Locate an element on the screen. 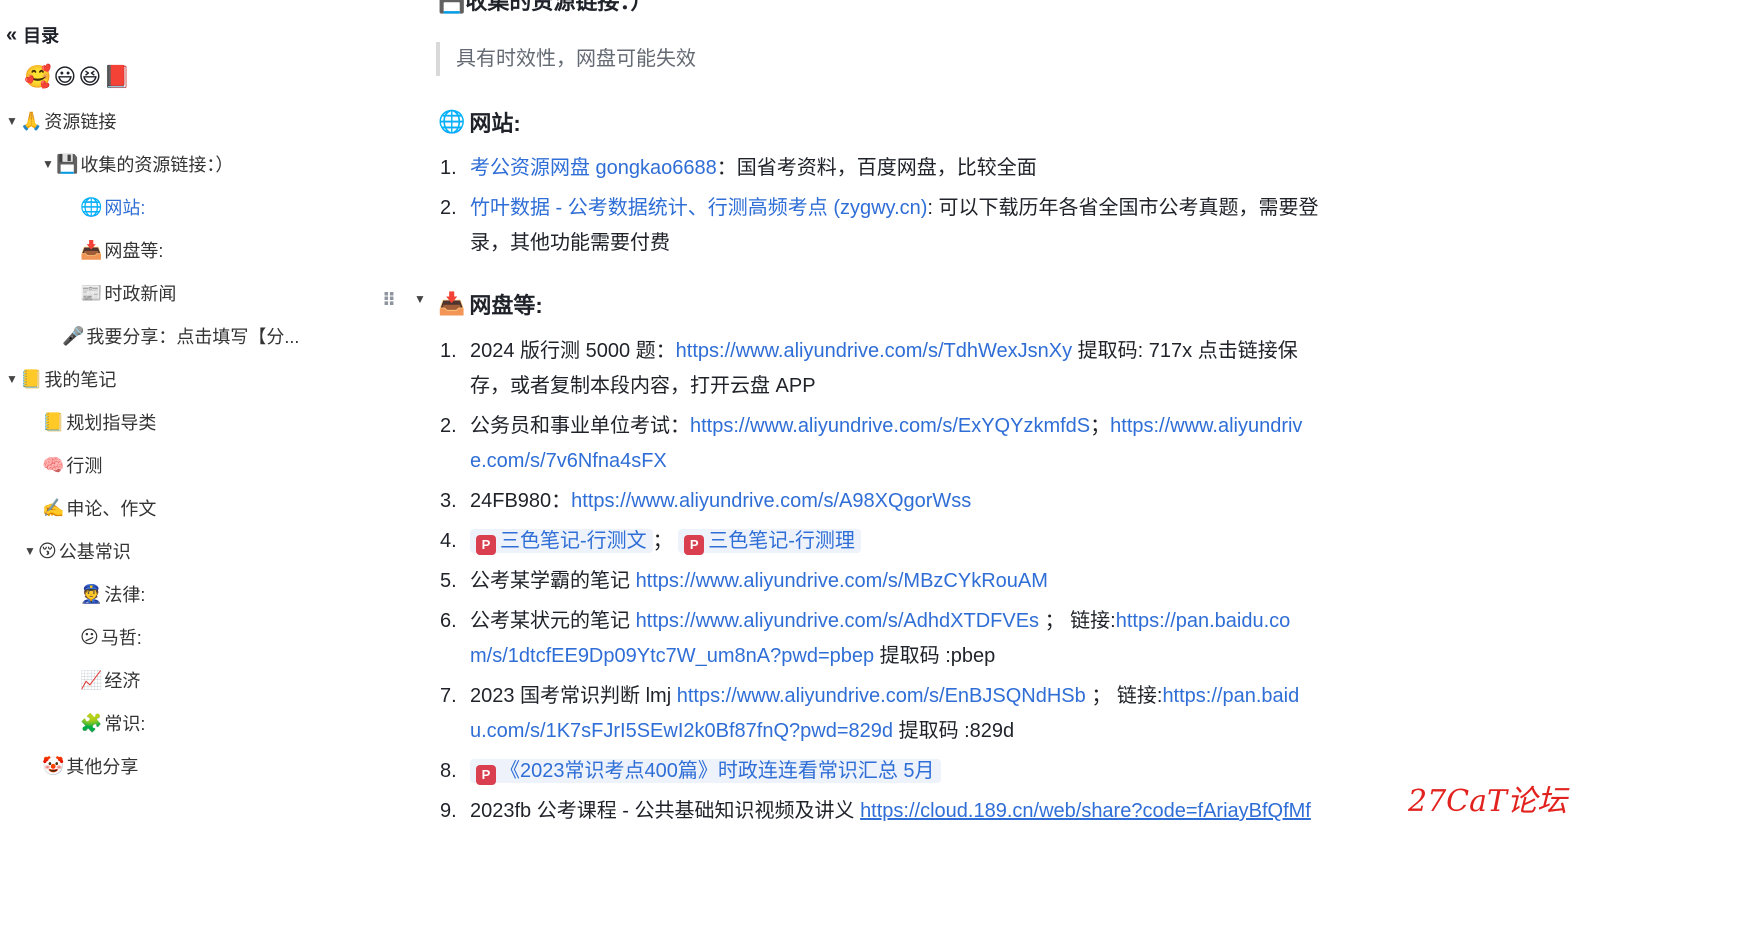  toc-item-planning: 📒 规划指导类 is located at coordinates (99, 422).